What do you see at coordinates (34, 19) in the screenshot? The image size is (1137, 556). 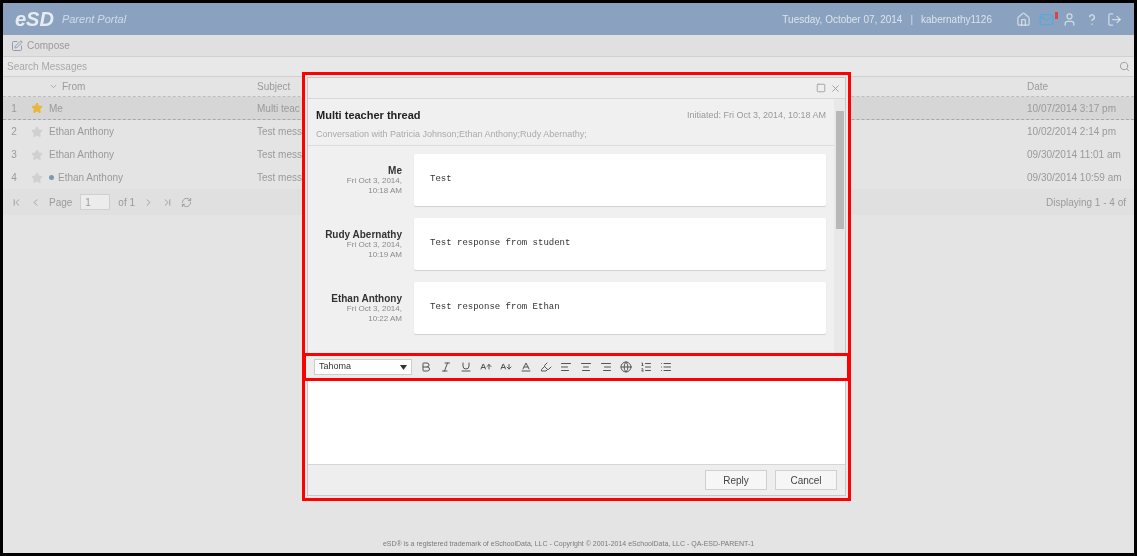 I see `logo: eSD` at bounding box center [34, 19].